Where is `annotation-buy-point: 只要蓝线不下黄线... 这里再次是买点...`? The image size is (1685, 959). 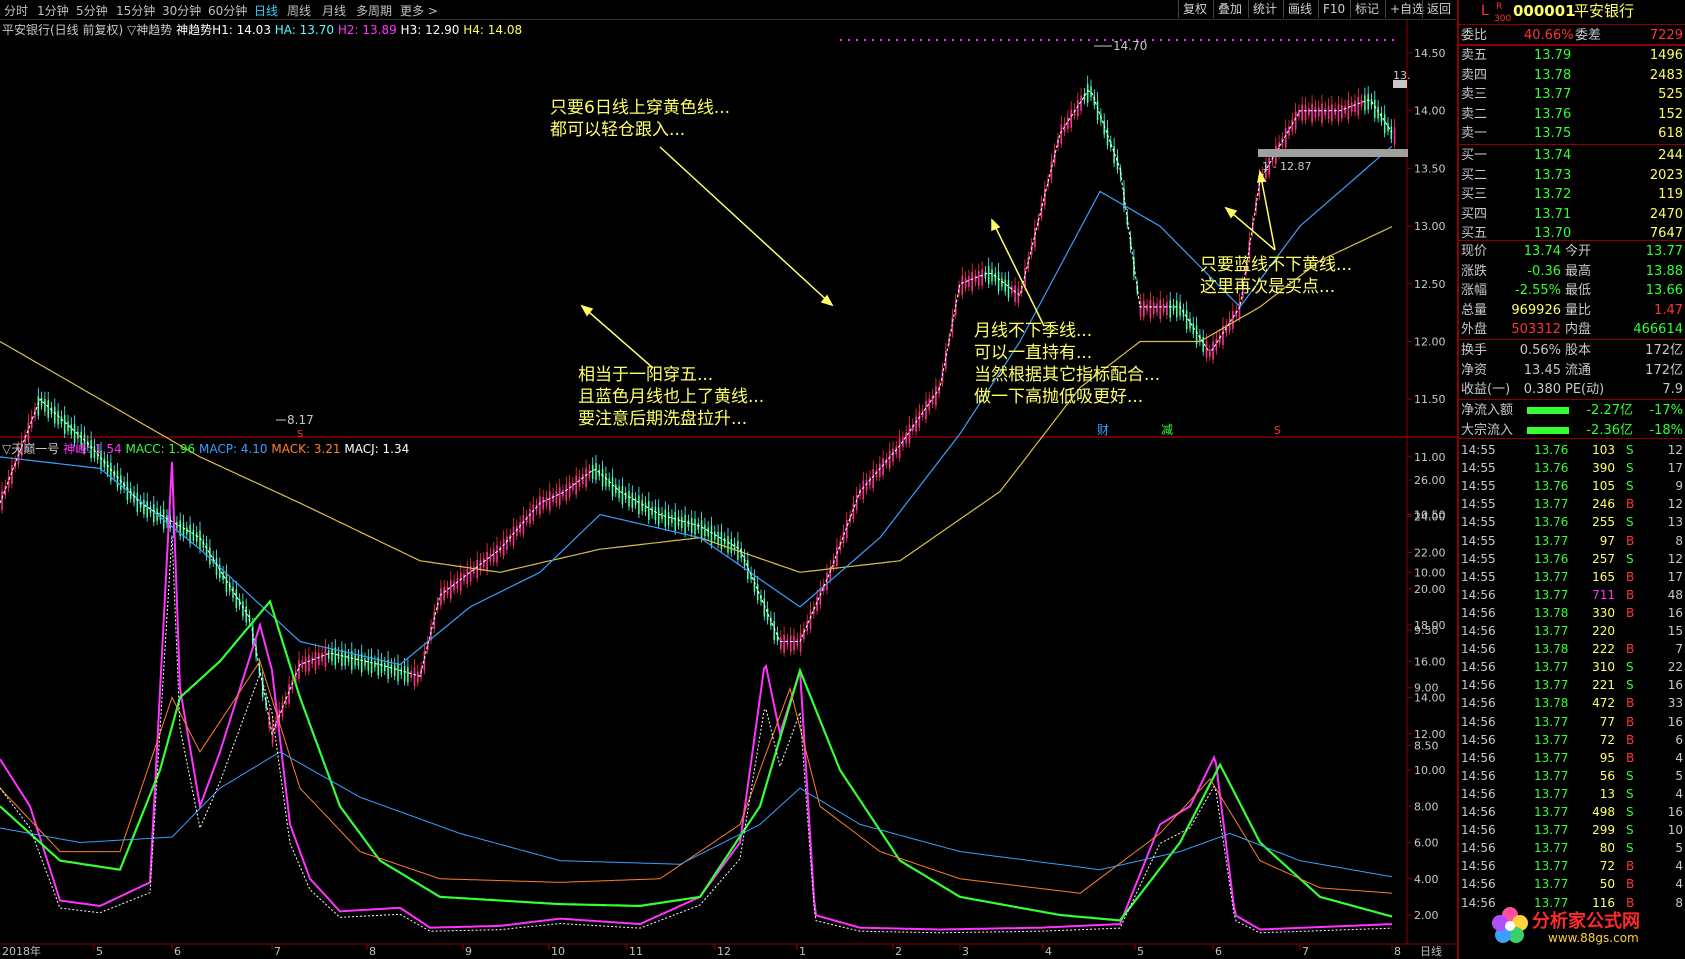 annotation-buy-point: 只要蓝线不下黄线... 这里再次是买点... is located at coordinates (1276, 276).